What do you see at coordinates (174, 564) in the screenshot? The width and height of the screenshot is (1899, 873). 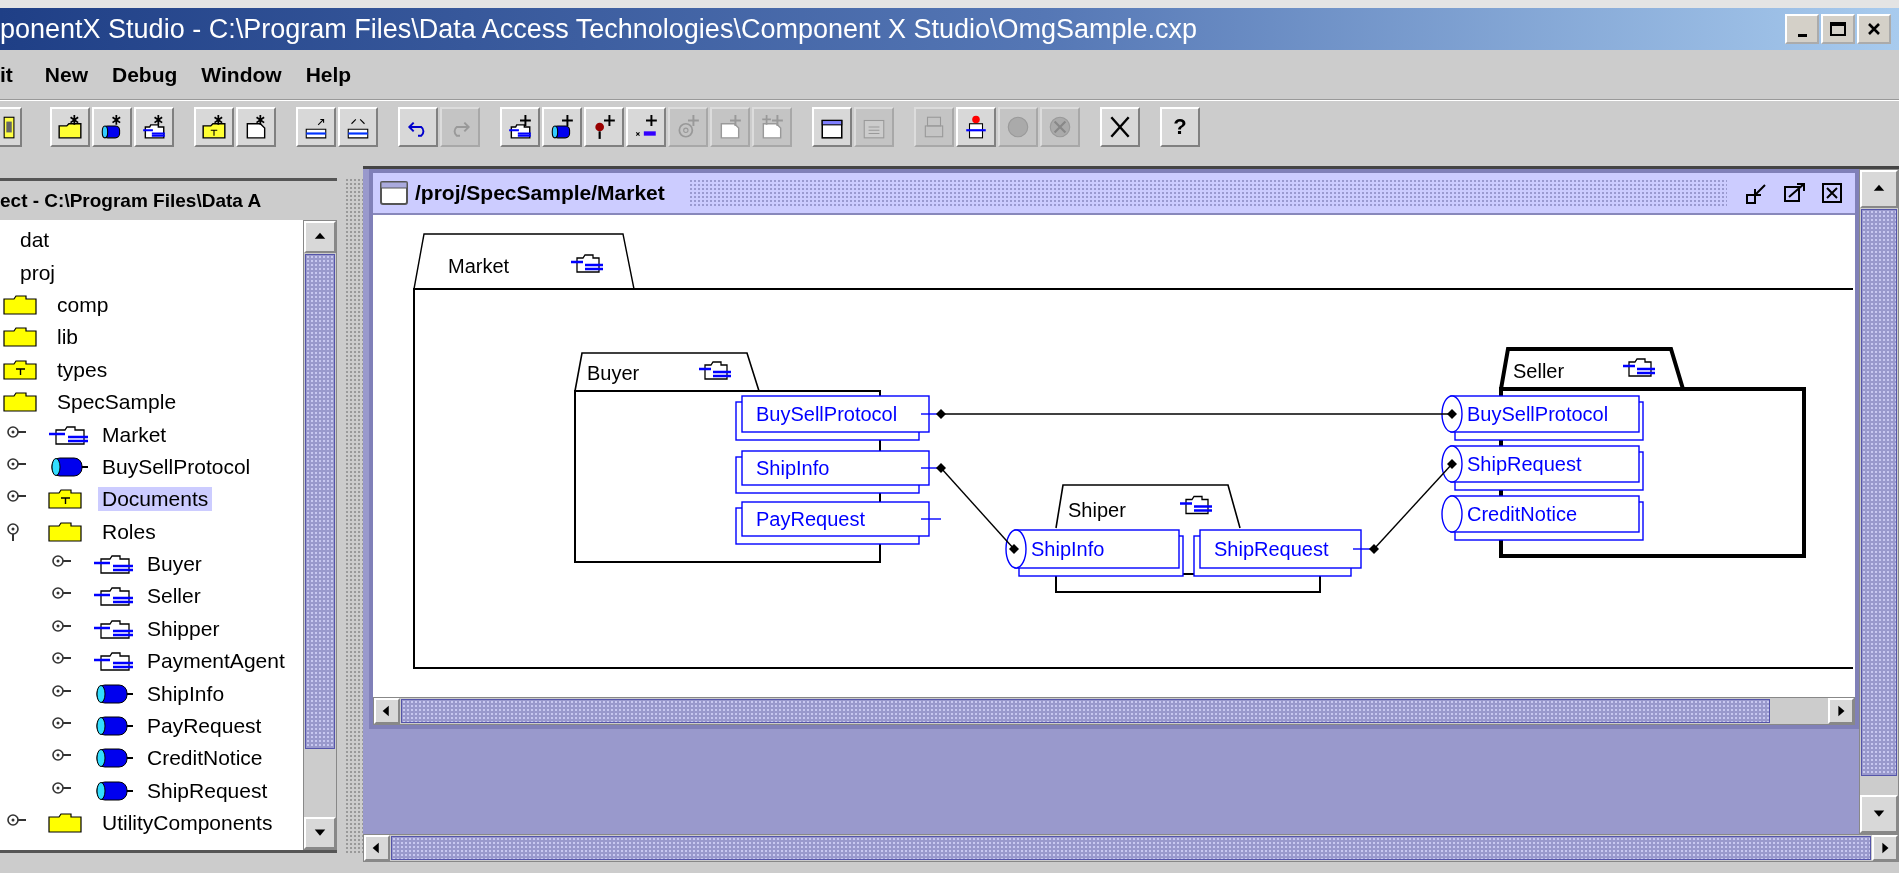 I see `tree-item: Buyer` at bounding box center [174, 564].